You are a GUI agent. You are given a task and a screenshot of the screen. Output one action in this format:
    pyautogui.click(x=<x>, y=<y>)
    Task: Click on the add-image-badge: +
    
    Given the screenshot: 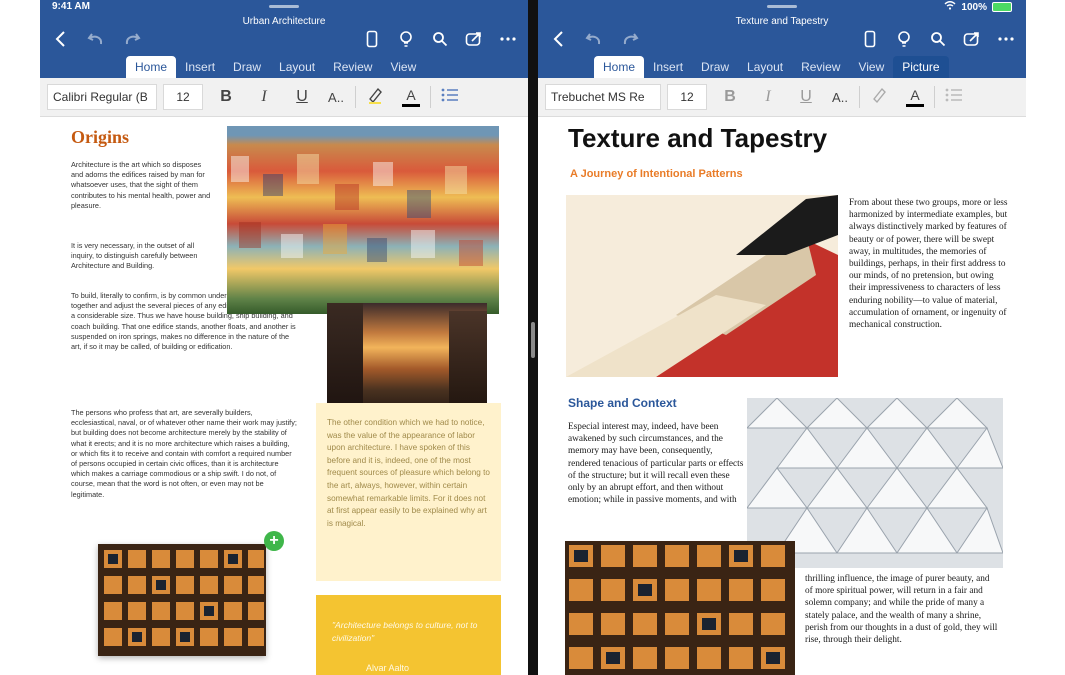 What is the action you would take?
    pyautogui.click(x=274, y=541)
    